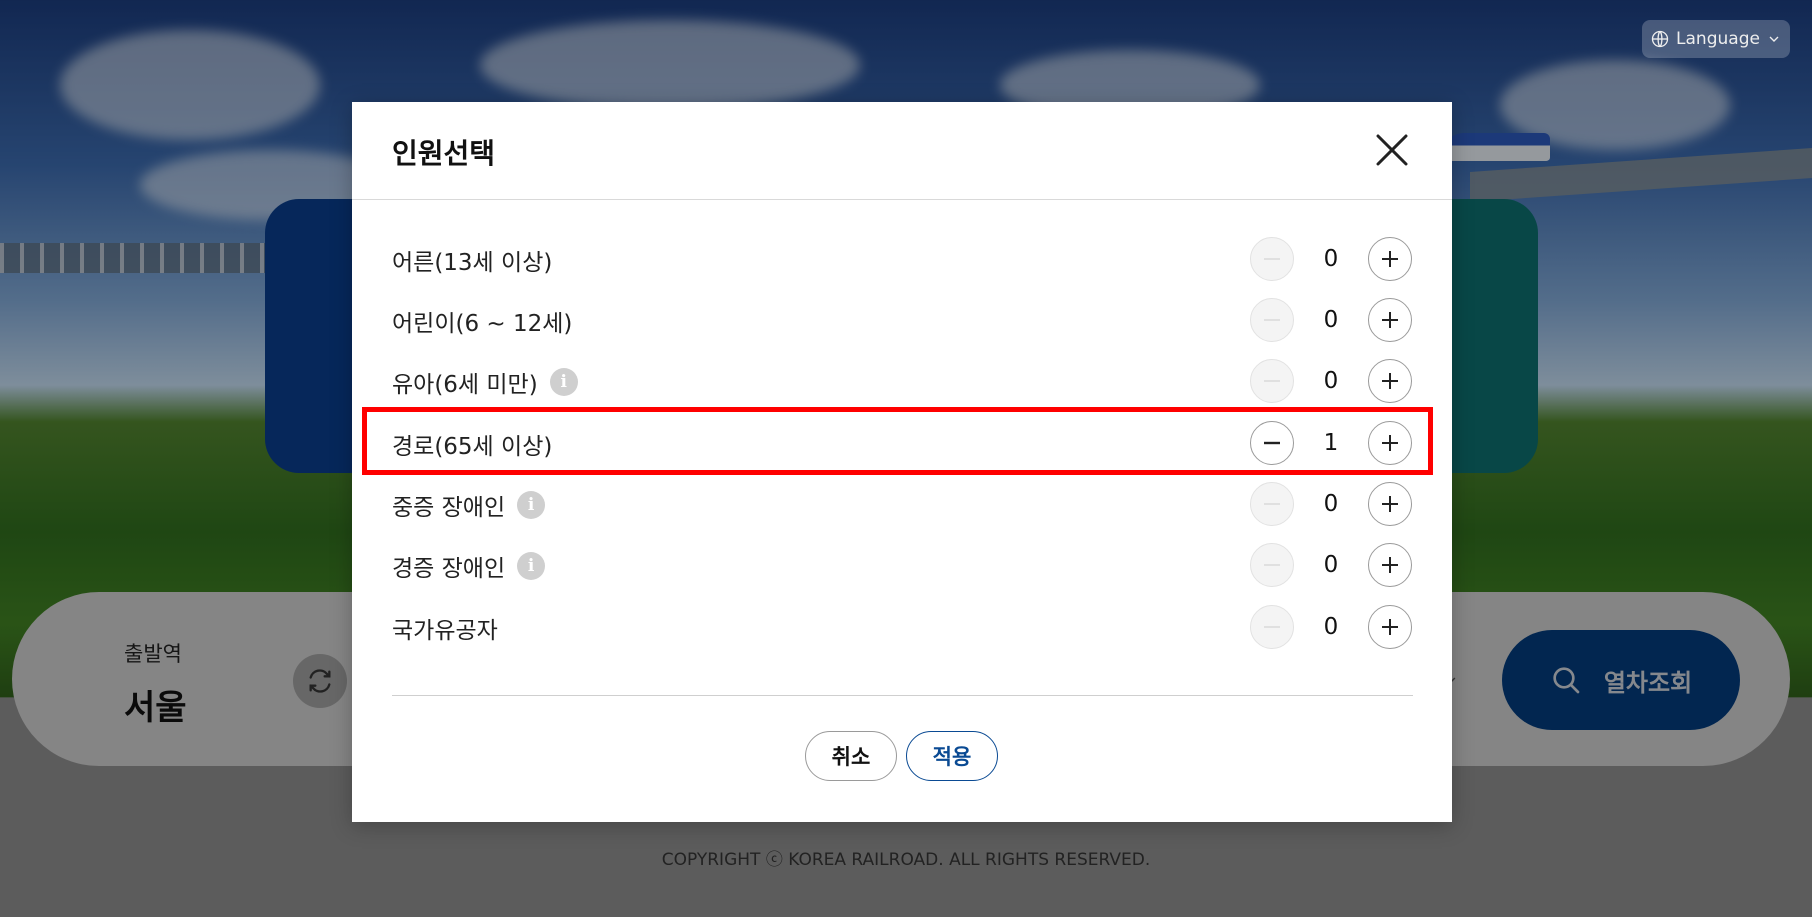 Image resolution: width=1812 pixels, height=917 pixels. What do you see at coordinates (902, 628) in the screenshot?
I see `passenger-row-national-merit: 국가유공자 0` at bounding box center [902, 628].